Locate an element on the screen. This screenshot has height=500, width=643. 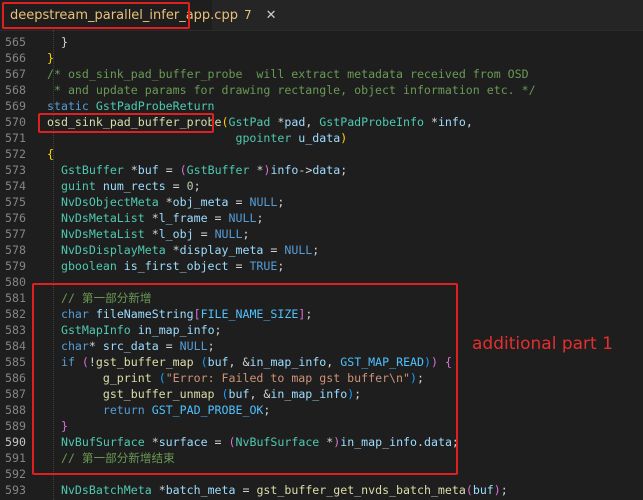
line-number: 582 is located at coordinates (15, 314).